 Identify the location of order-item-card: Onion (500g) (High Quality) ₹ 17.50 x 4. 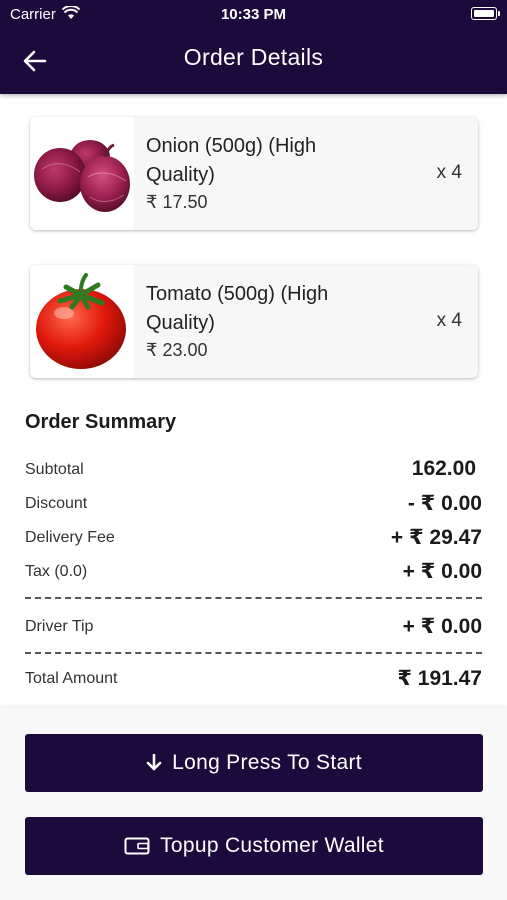
(254, 173).